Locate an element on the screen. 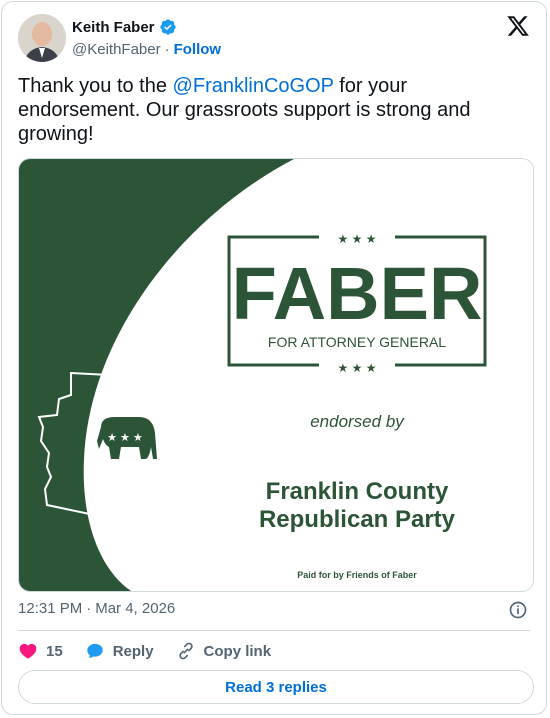 The height and width of the screenshot is (718, 550). verified-badge-icon is located at coordinates (167, 27).